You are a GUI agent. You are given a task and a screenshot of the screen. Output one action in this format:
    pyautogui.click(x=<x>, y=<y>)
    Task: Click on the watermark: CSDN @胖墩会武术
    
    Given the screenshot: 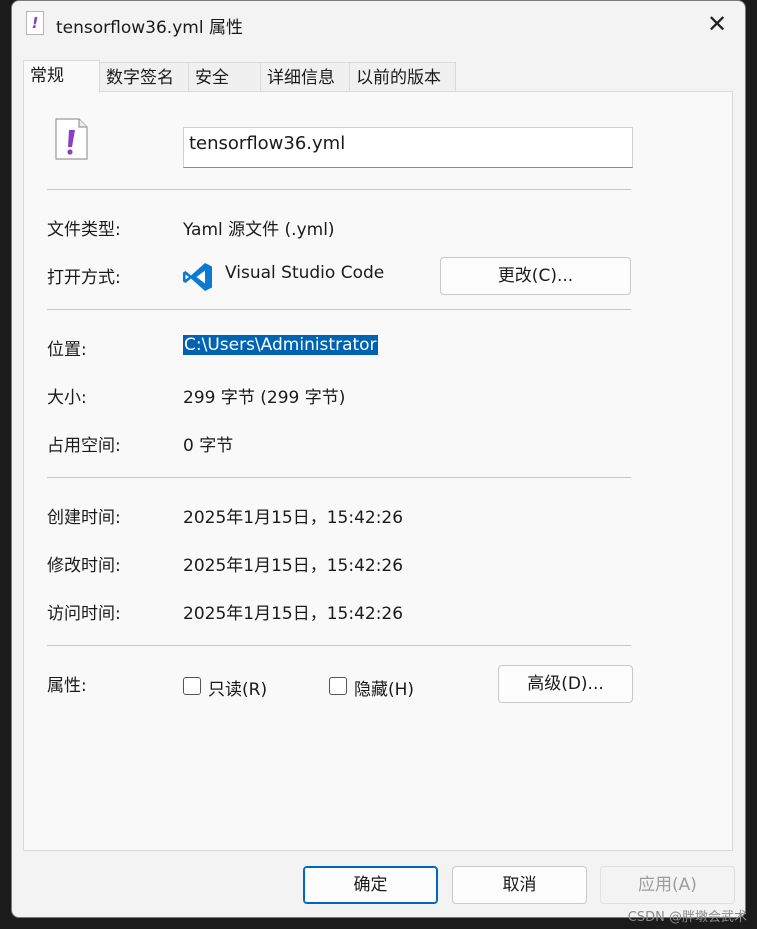 What is the action you would take?
    pyautogui.click(x=687, y=917)
    